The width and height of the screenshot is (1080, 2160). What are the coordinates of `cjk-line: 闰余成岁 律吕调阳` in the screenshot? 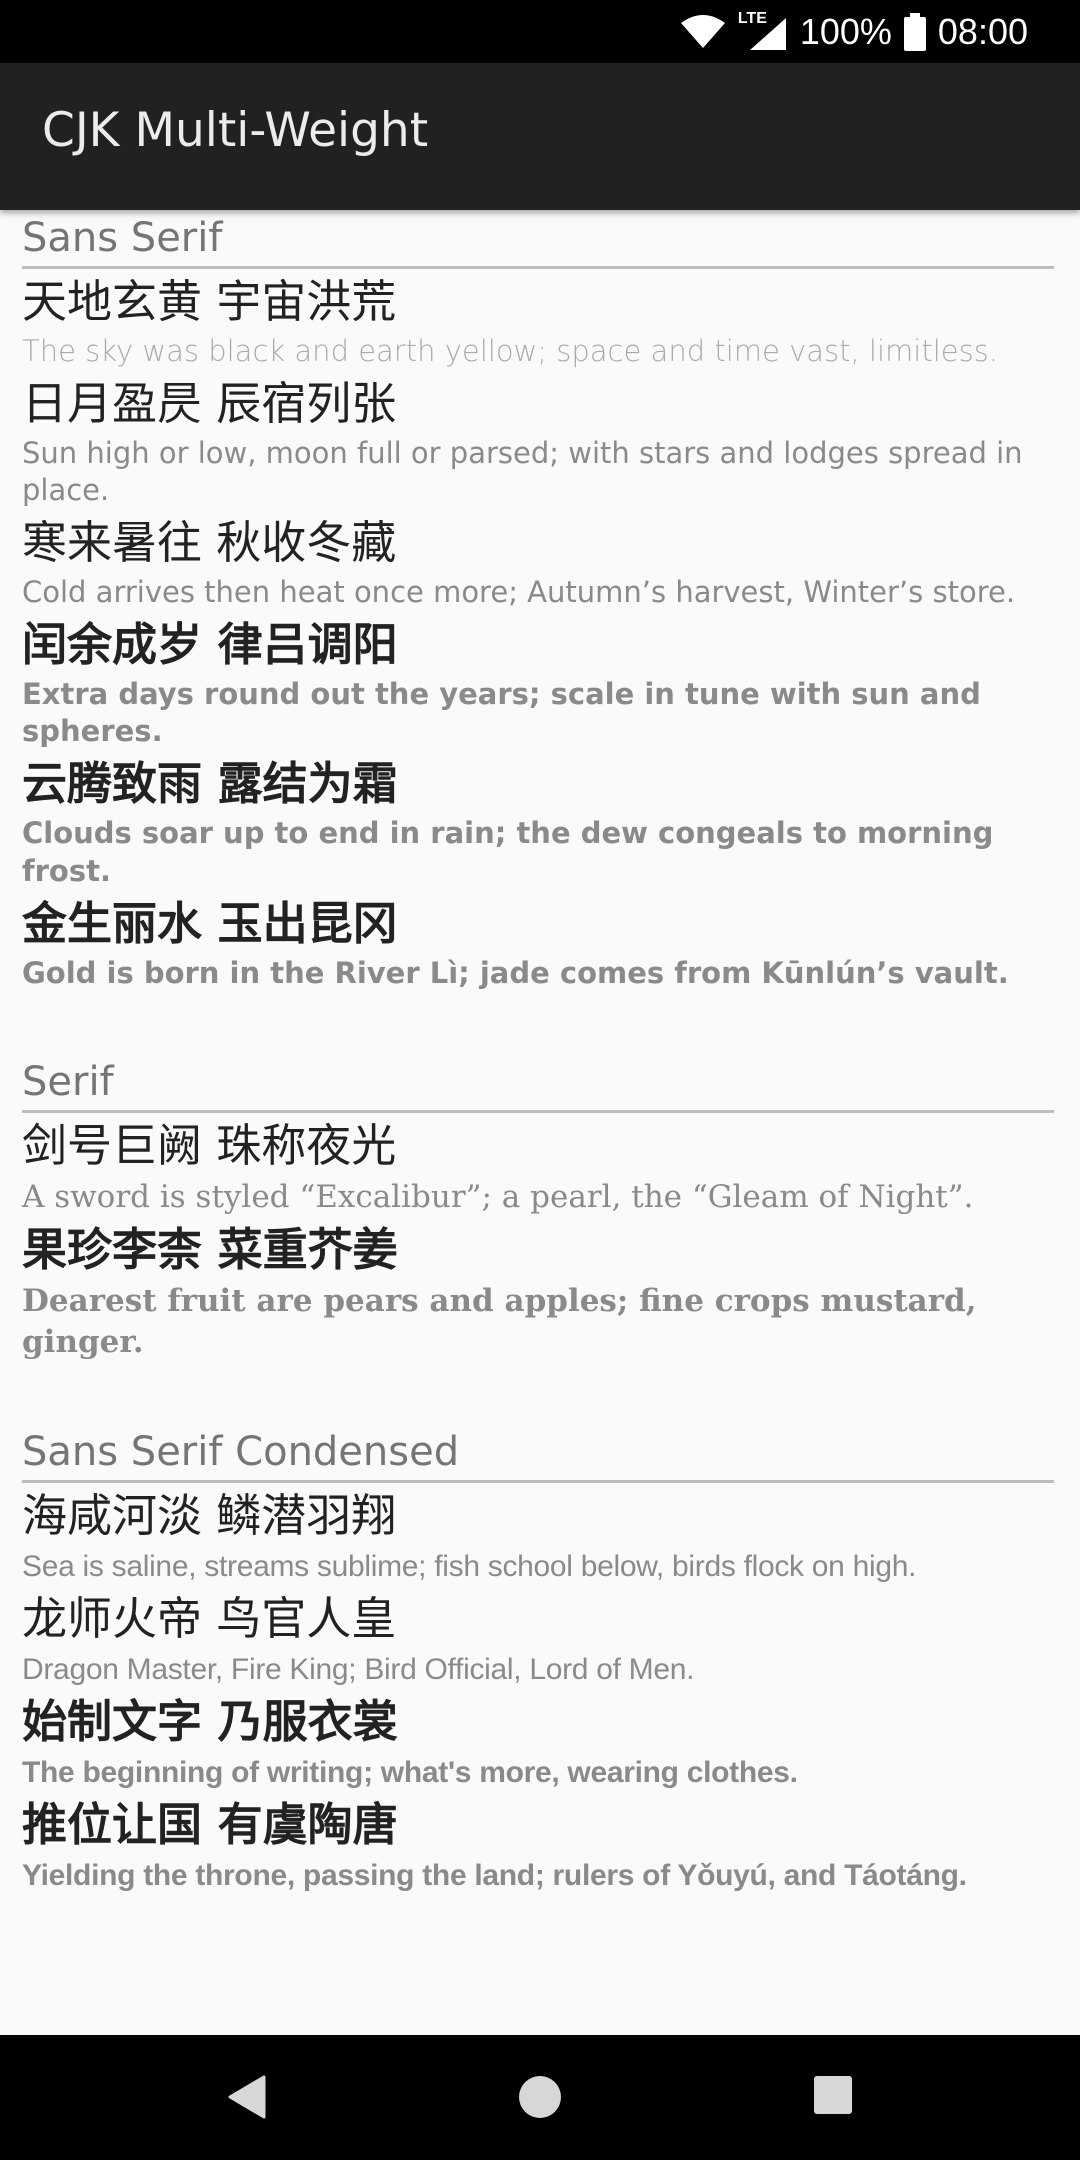 It's located at (210, 644).